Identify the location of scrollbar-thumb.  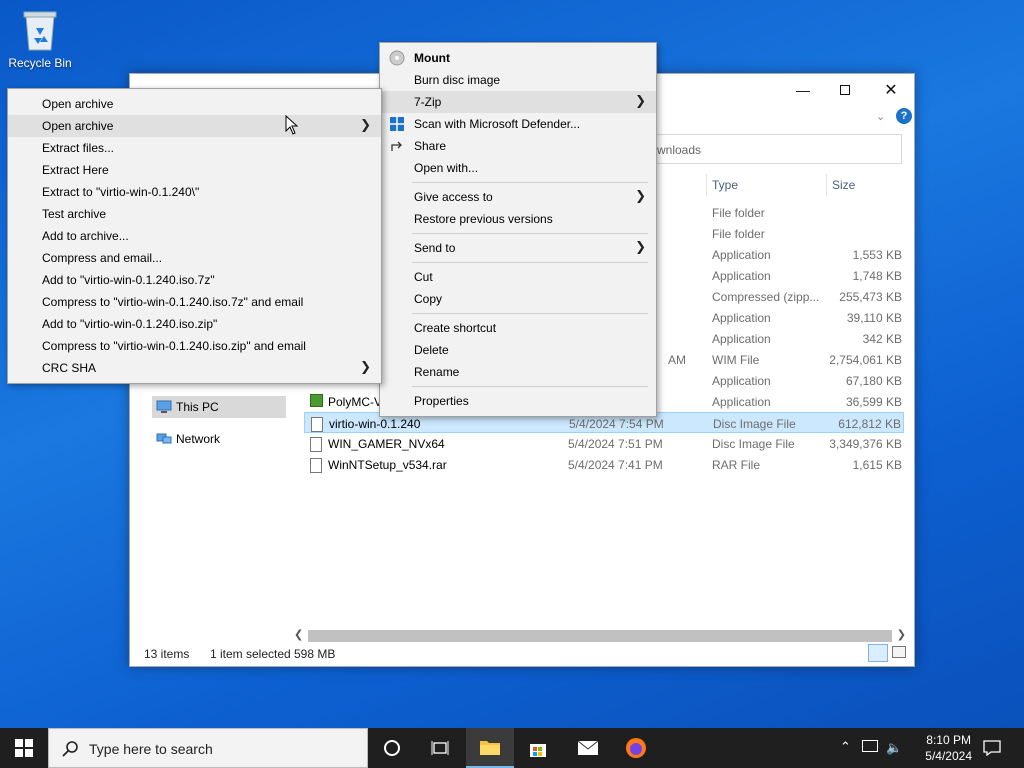
(600, 636).